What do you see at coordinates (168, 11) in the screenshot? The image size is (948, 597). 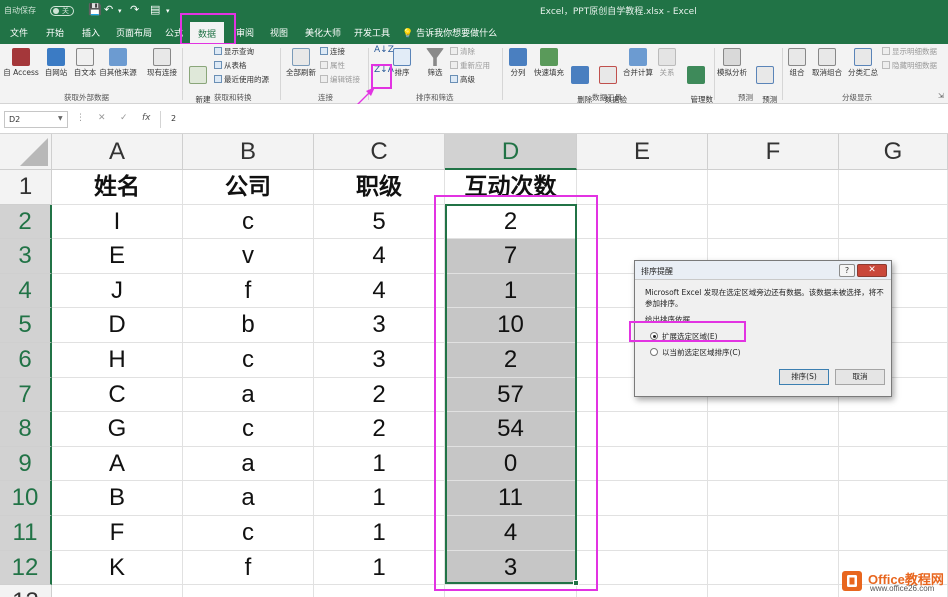 I see `customize-toolbar-icon: ▾` at bounding box center [168, 11].